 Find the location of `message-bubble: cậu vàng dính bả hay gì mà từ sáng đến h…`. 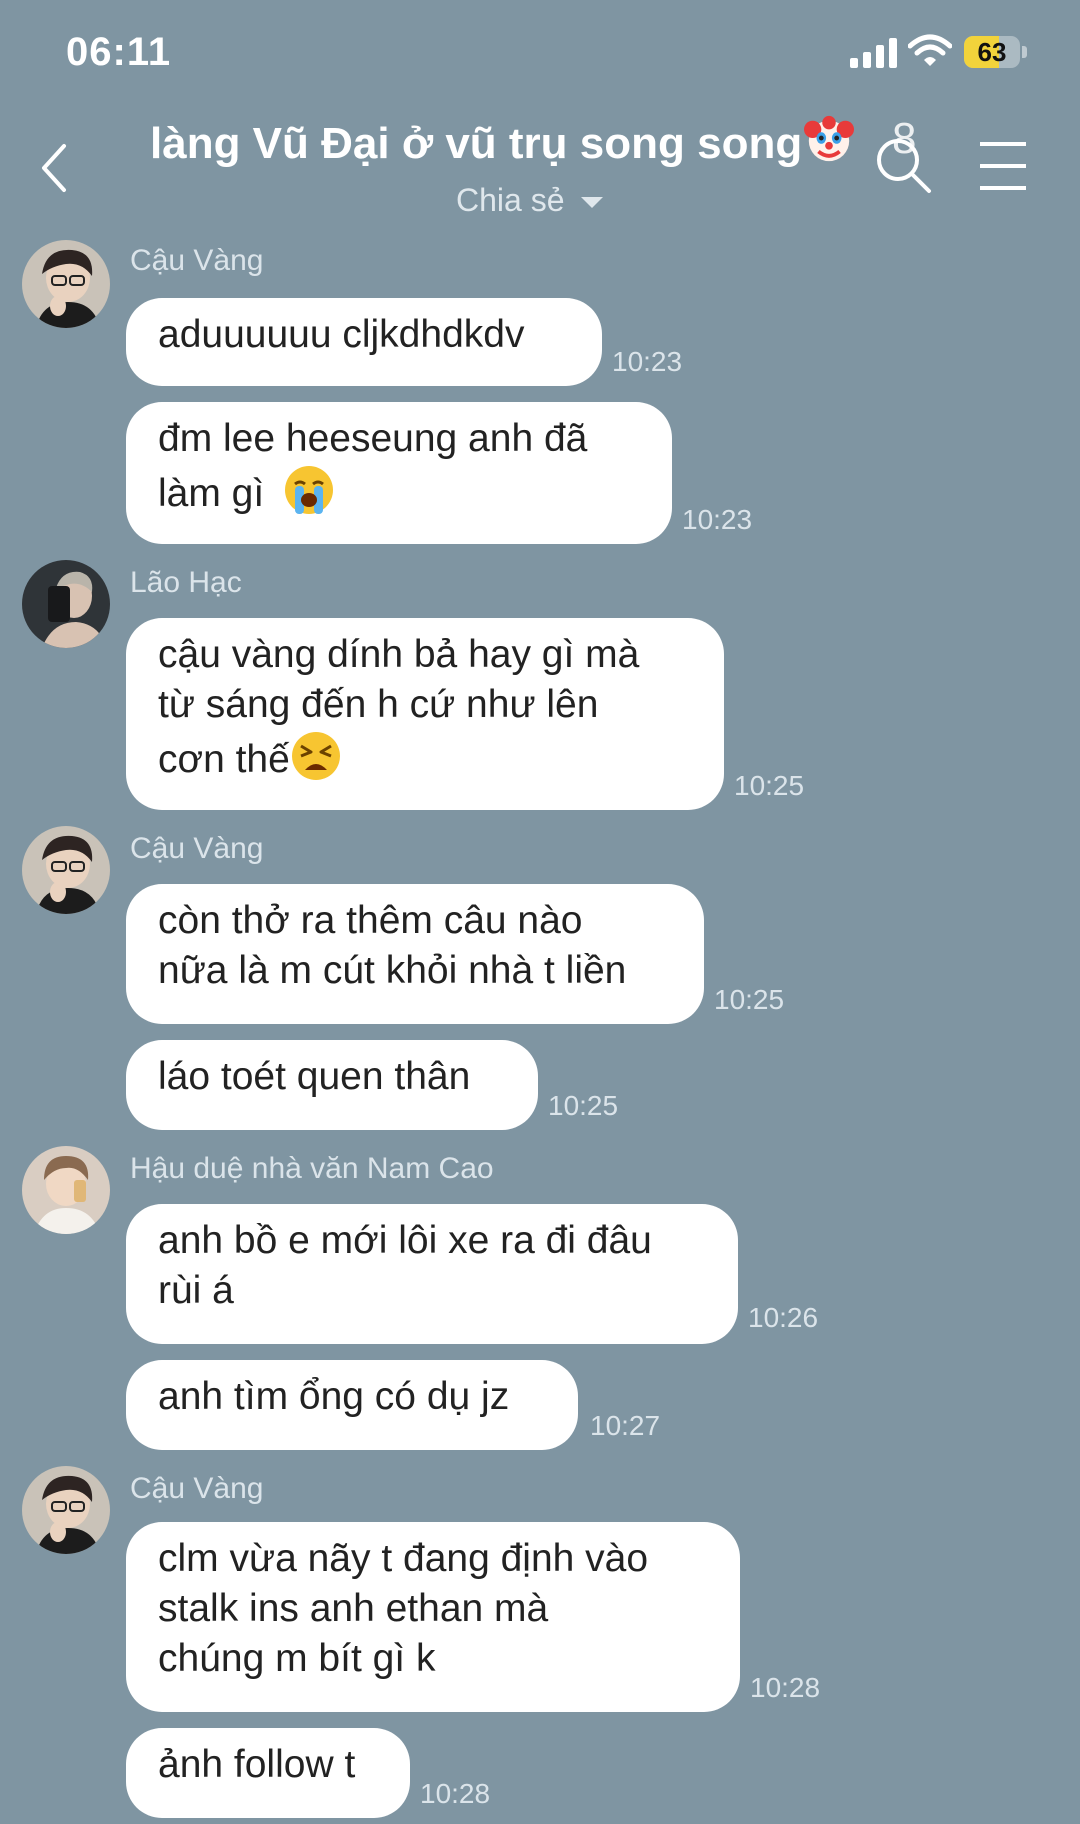

message-bubble: cậu vàng dính bả hay gì mà từ sáng đến h… is located at coordinates (425, 714).